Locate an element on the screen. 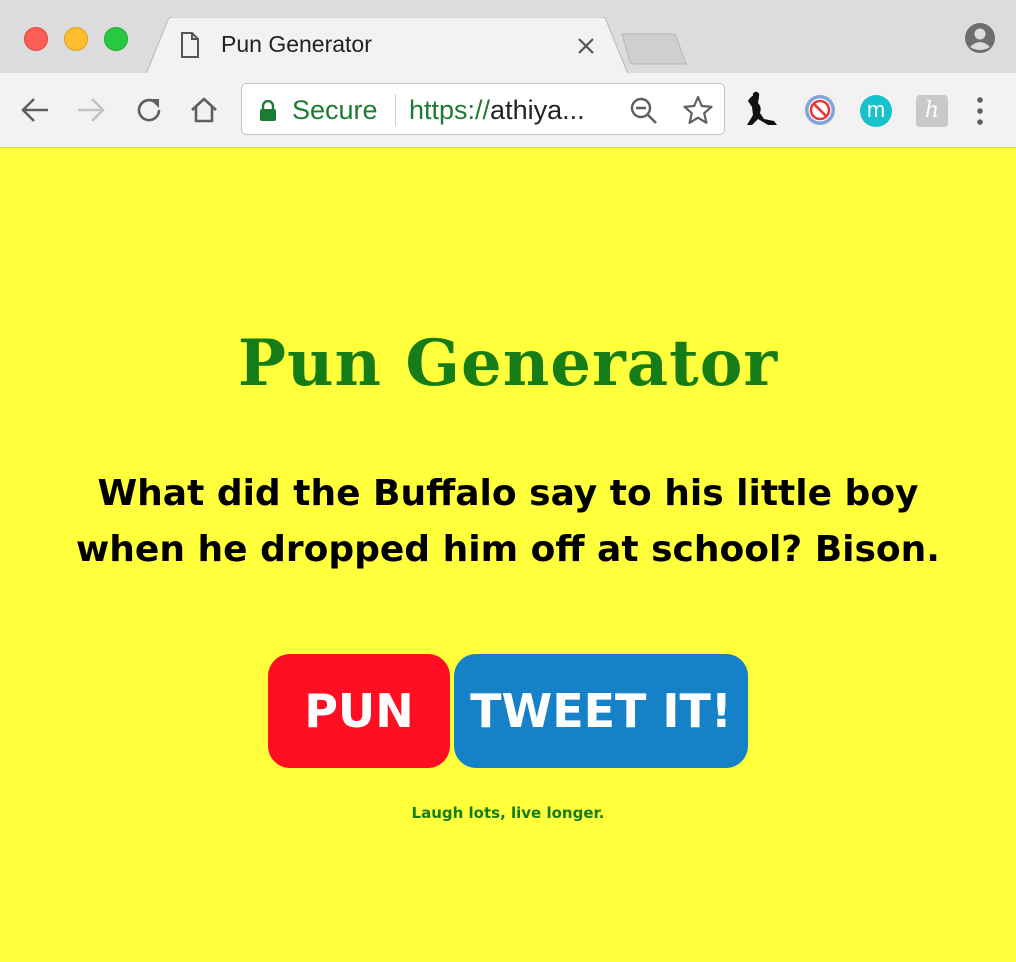 The width and height of the screenshot is (1016, 962). tweet-button: TWEET IT! is located at coordinates (601, 711).